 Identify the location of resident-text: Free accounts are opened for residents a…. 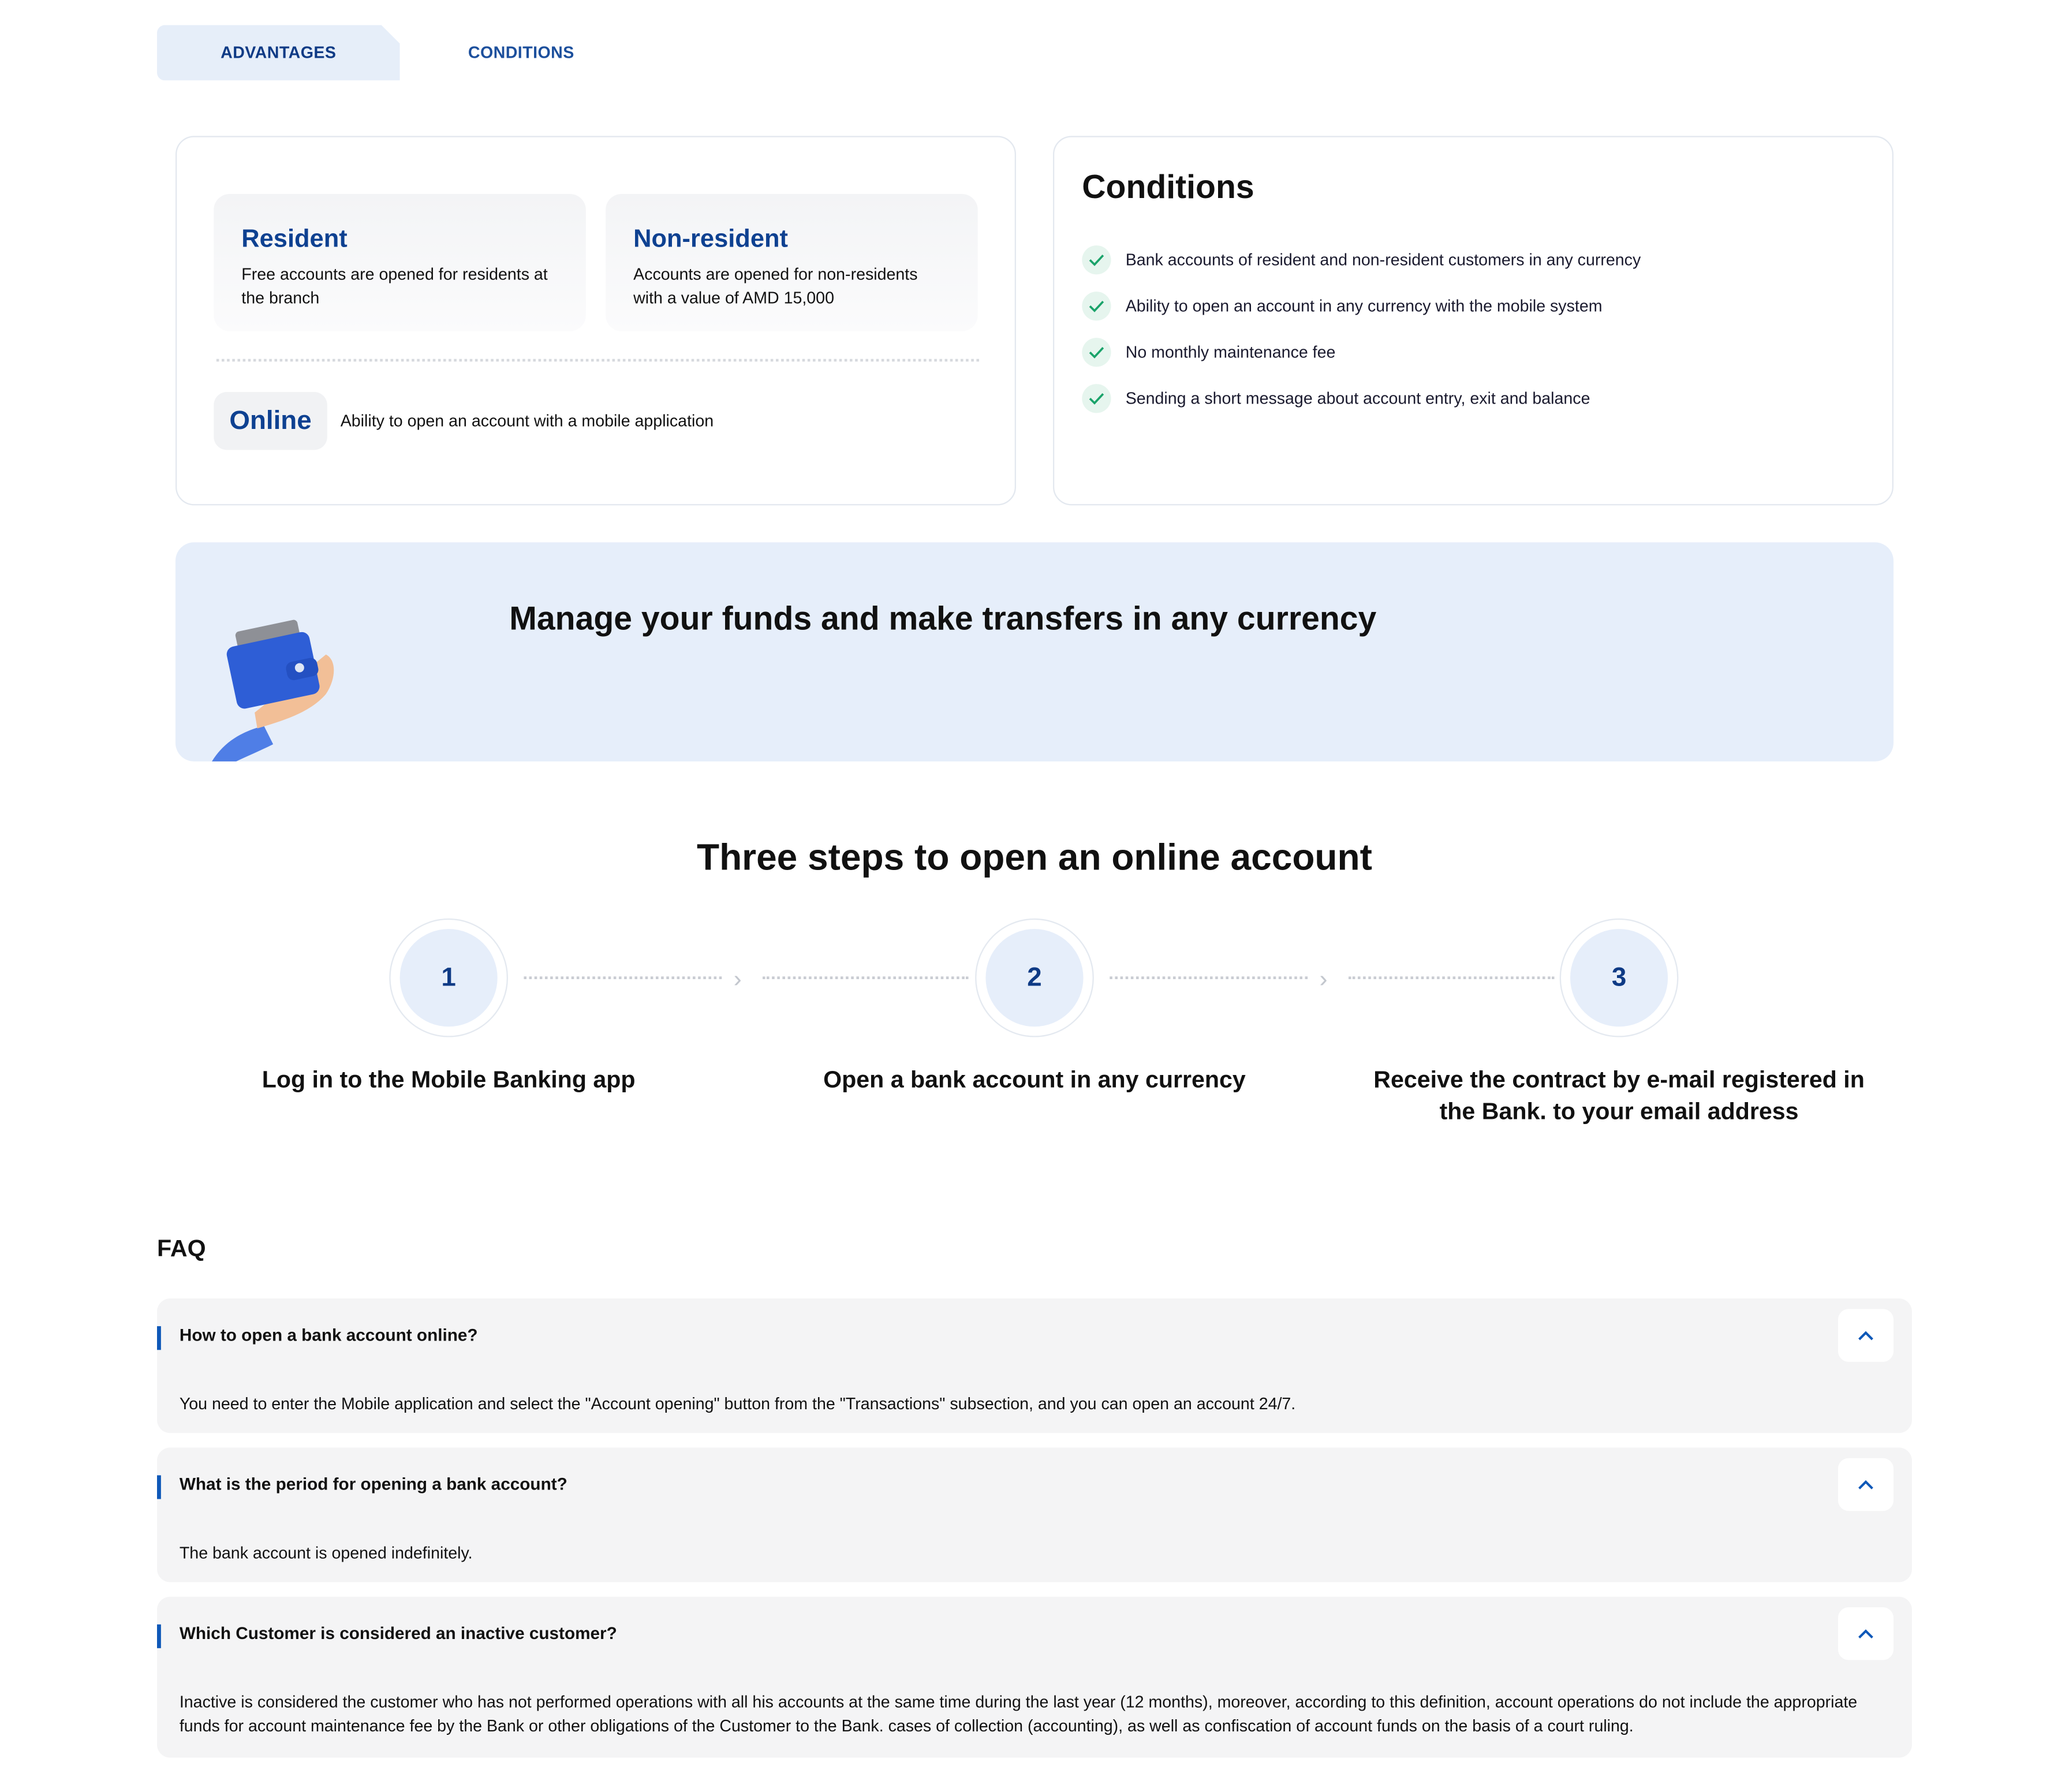
(394, 286).